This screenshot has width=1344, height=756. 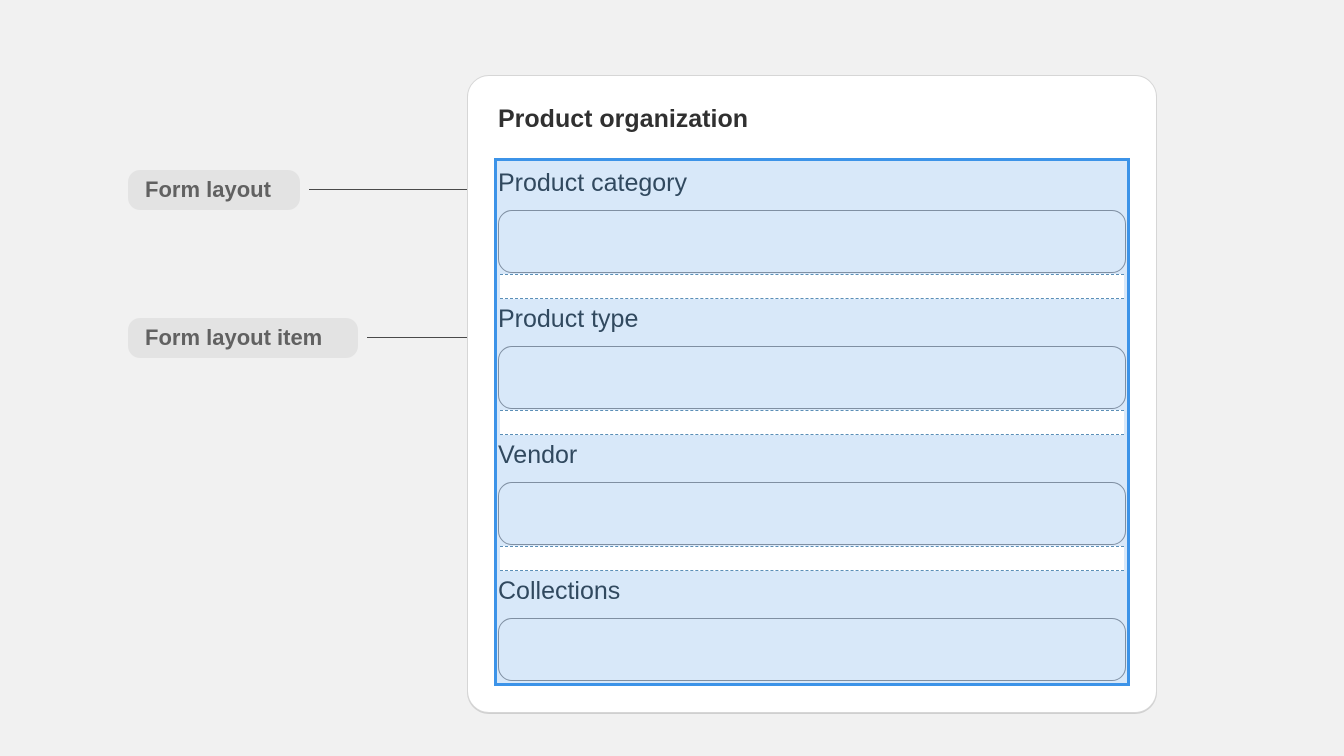 What do you see at coordinates (538, 455) in the screenshot?
I see `vendor-label: Vendor` at bounding box center [538, 455].